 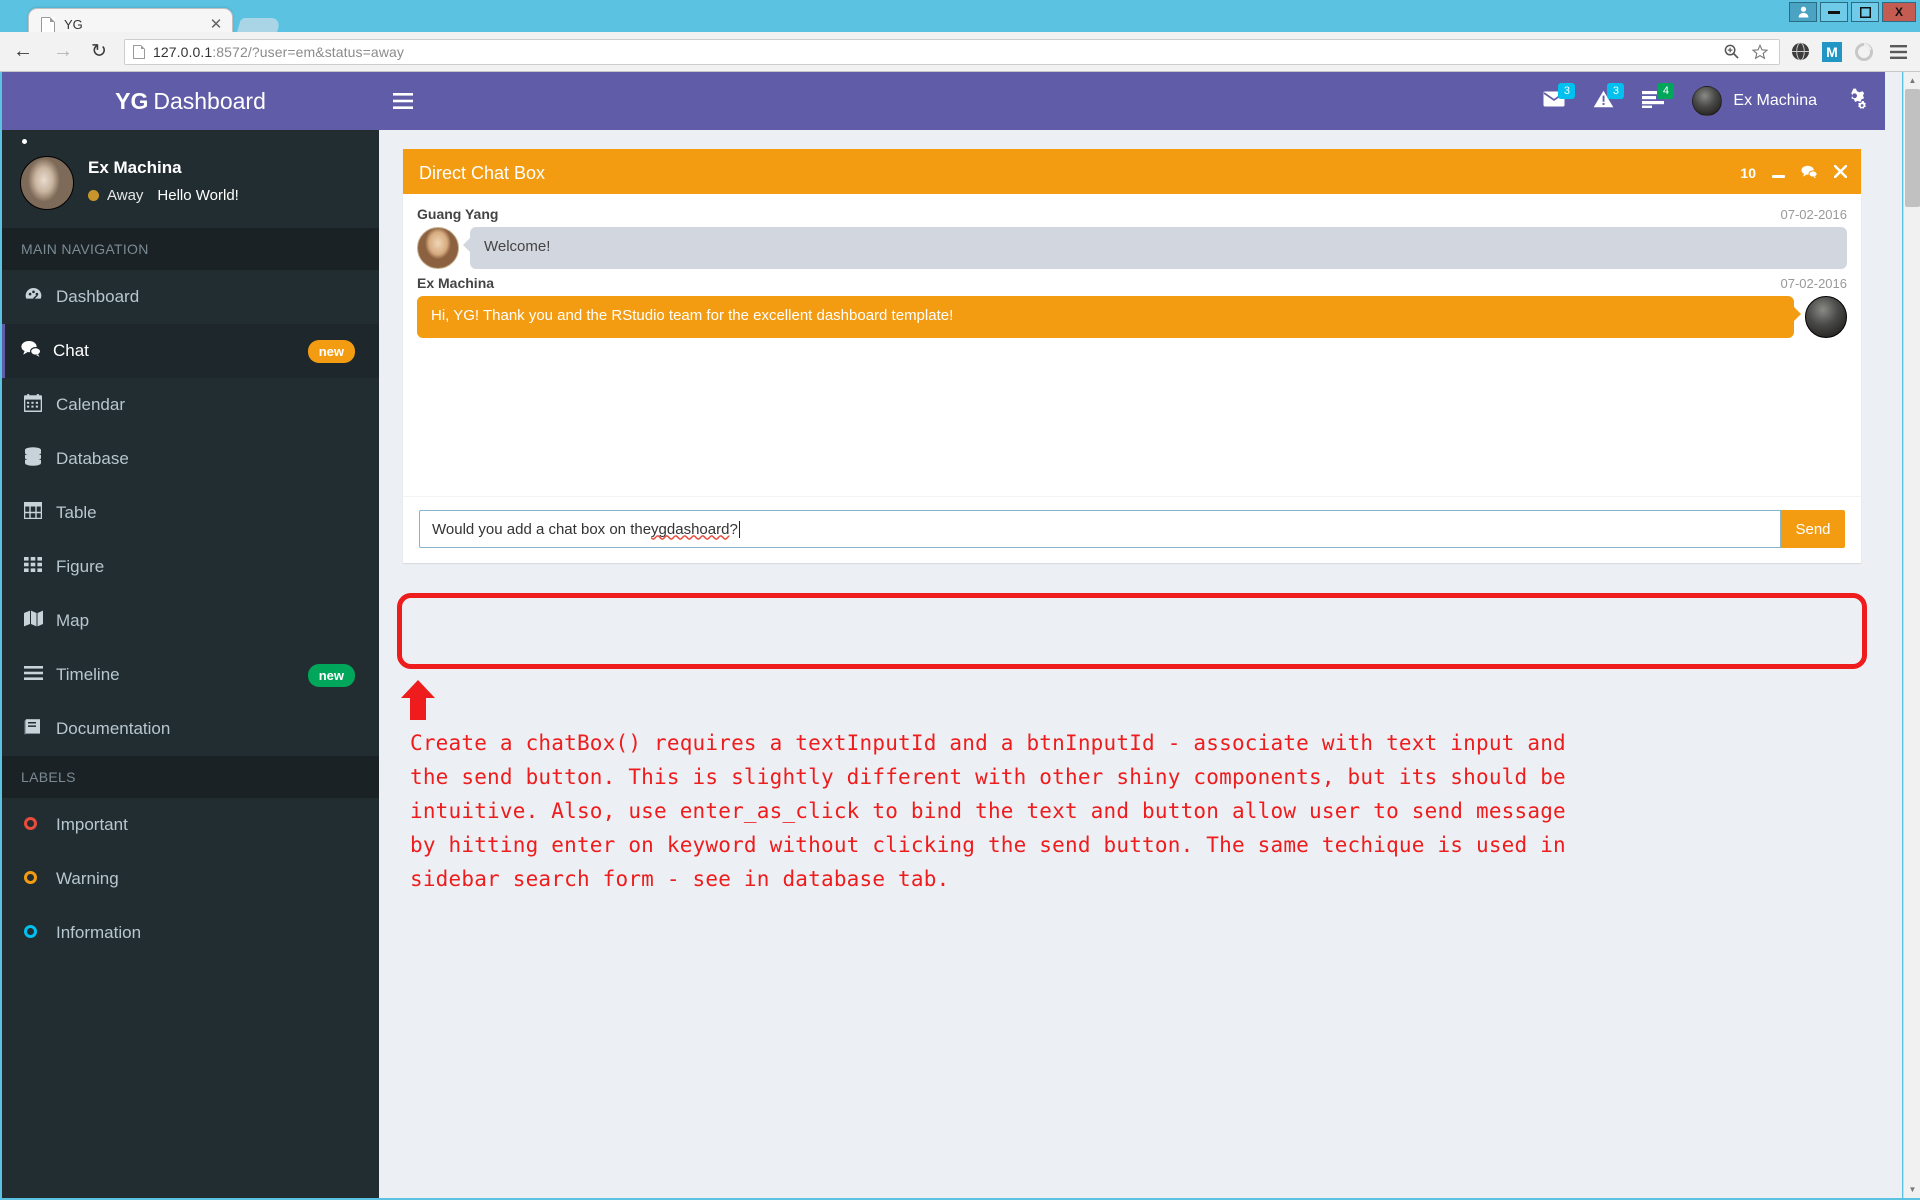 What do you see at coordinates (1132, 101) in the screenshot?
I see `app-navbar: 3 3 4 Ex Machina` at bounding box center [1132, 101].